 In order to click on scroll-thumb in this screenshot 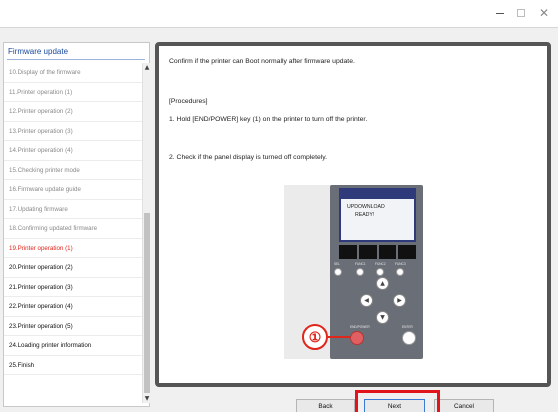, I will do `click(147, 303)`.